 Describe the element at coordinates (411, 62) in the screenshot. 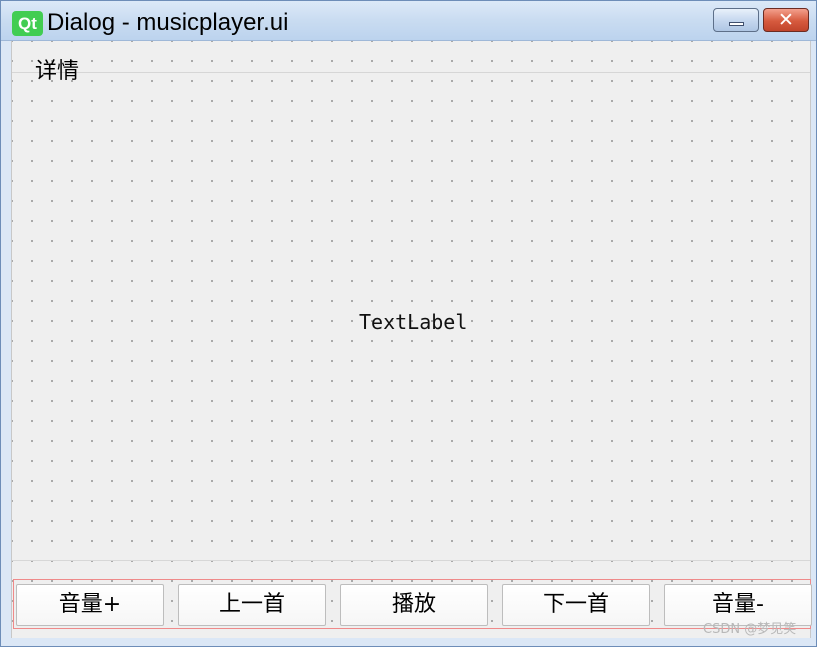

I see `detail-header: 详情` at that location.